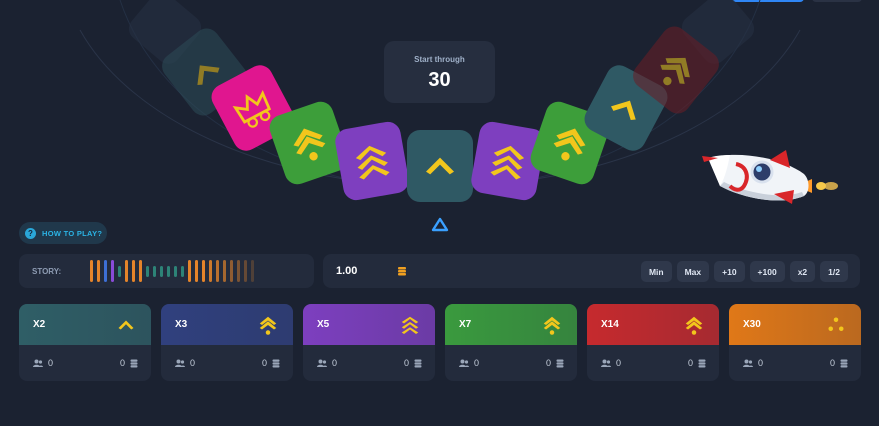  Describe the element at coordinates (752, 324) in the screenshot. I see `multiplier-label: X30` at that location.